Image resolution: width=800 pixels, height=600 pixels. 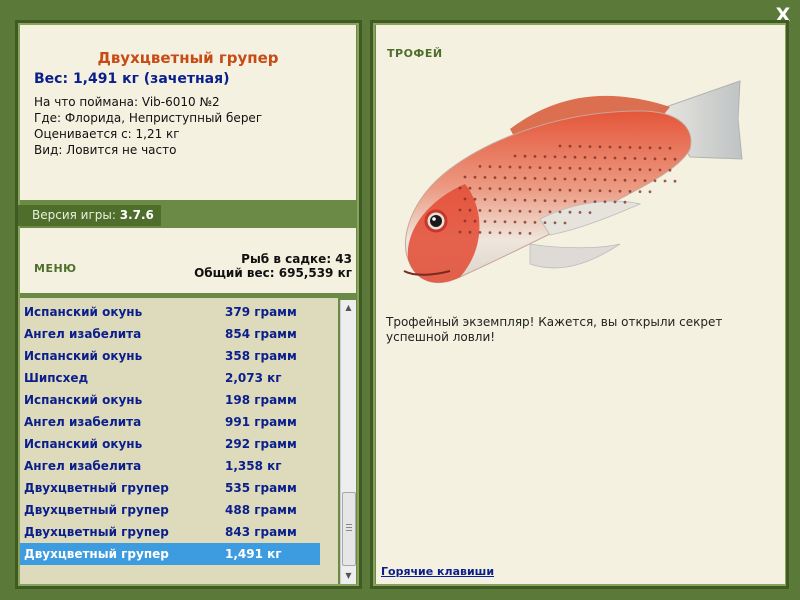 I want to click on catch-fish-weight: 198 грамм, so click(x=261, y=400).